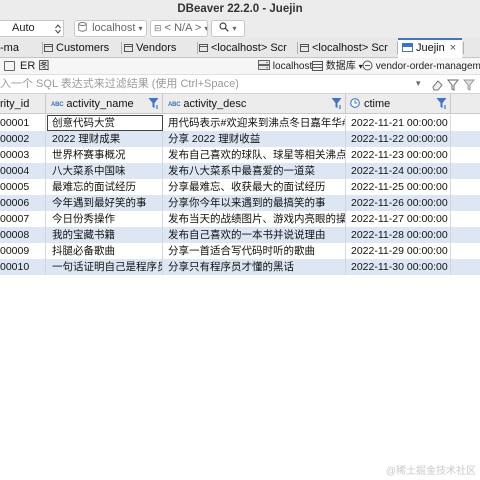 This screenshot has height=480, width=480. I want to click on cell-activity-desc: 分享只有程序员才懂的黑话, so click(255, 267).